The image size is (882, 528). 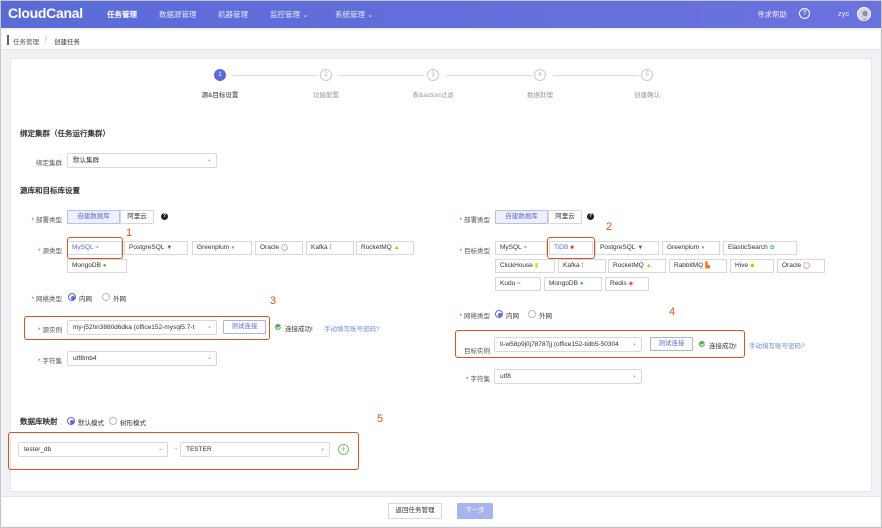 What do you see at coordinates (477, 316) in the screenshot?
I see `target-network-label-text: 网络类型` at bounding box center [477, 316].